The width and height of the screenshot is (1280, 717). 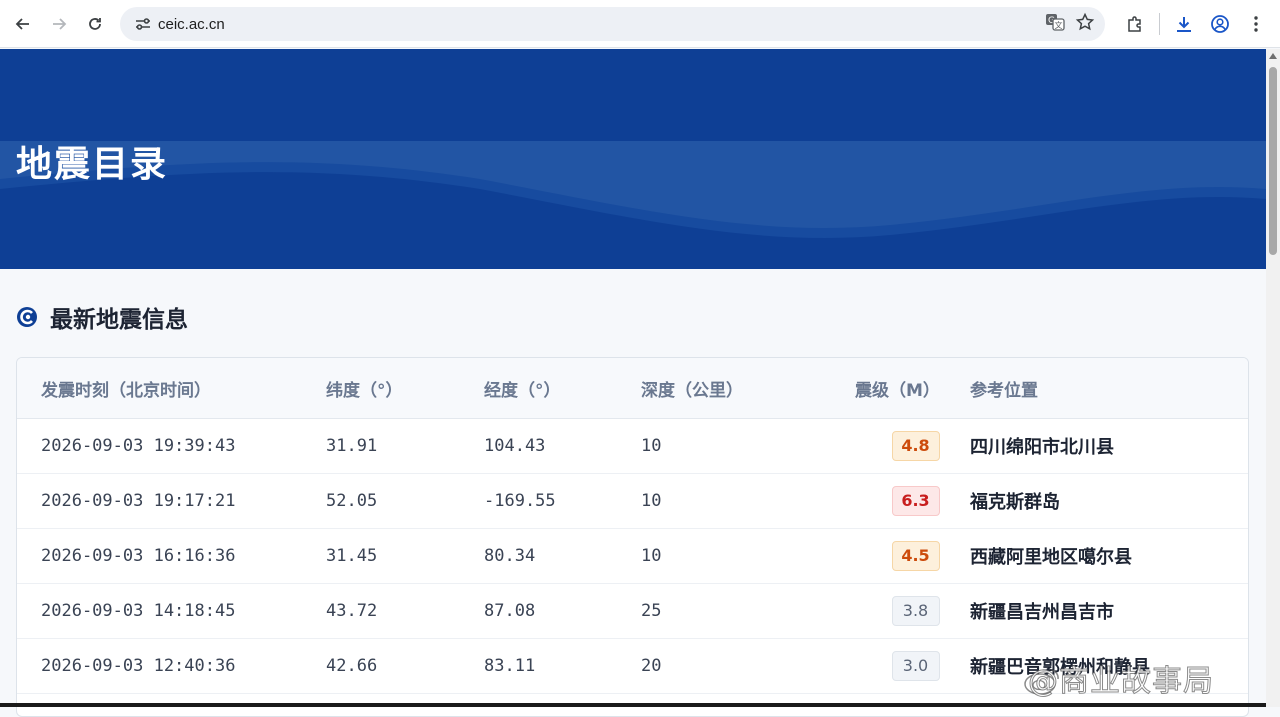 What do you see at coordinates (138, 501) in the screenshot?
I see `cell-time: 2026-09-03 19:17:21` at bounding box center [138, 501].